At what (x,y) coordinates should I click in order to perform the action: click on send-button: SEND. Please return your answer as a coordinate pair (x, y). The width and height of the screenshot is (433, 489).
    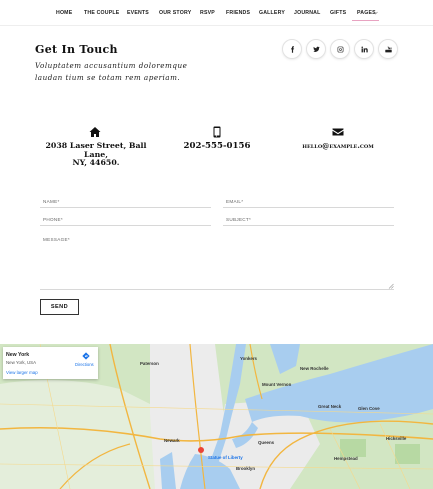
    Looking at the image, I should click on (59, 307).